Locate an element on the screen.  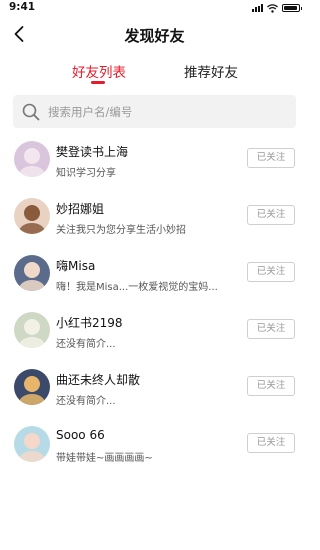
signal-icon is located at coordinates (257, 8).